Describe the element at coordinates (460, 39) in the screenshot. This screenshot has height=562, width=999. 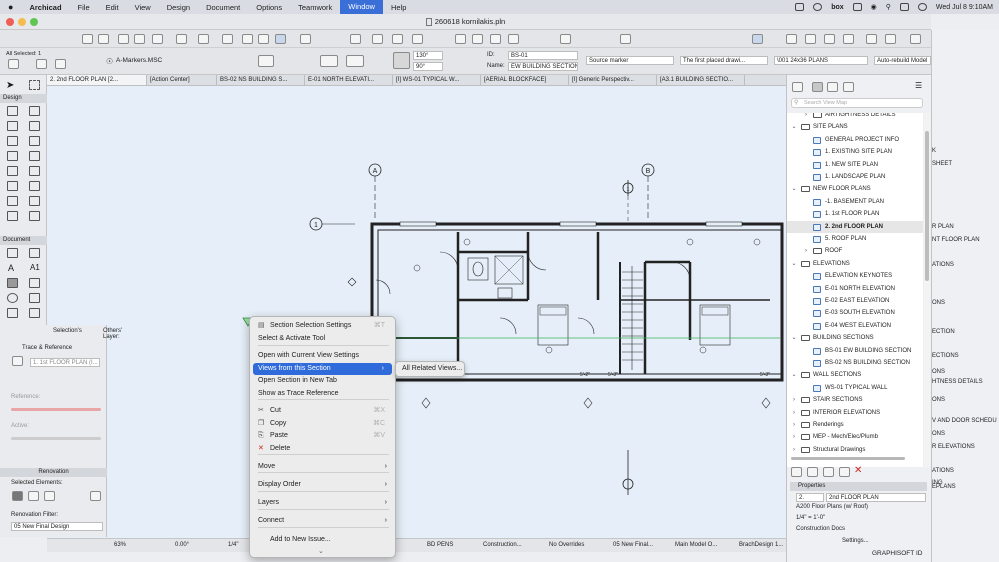
I see `camera-view-icon` at that location.